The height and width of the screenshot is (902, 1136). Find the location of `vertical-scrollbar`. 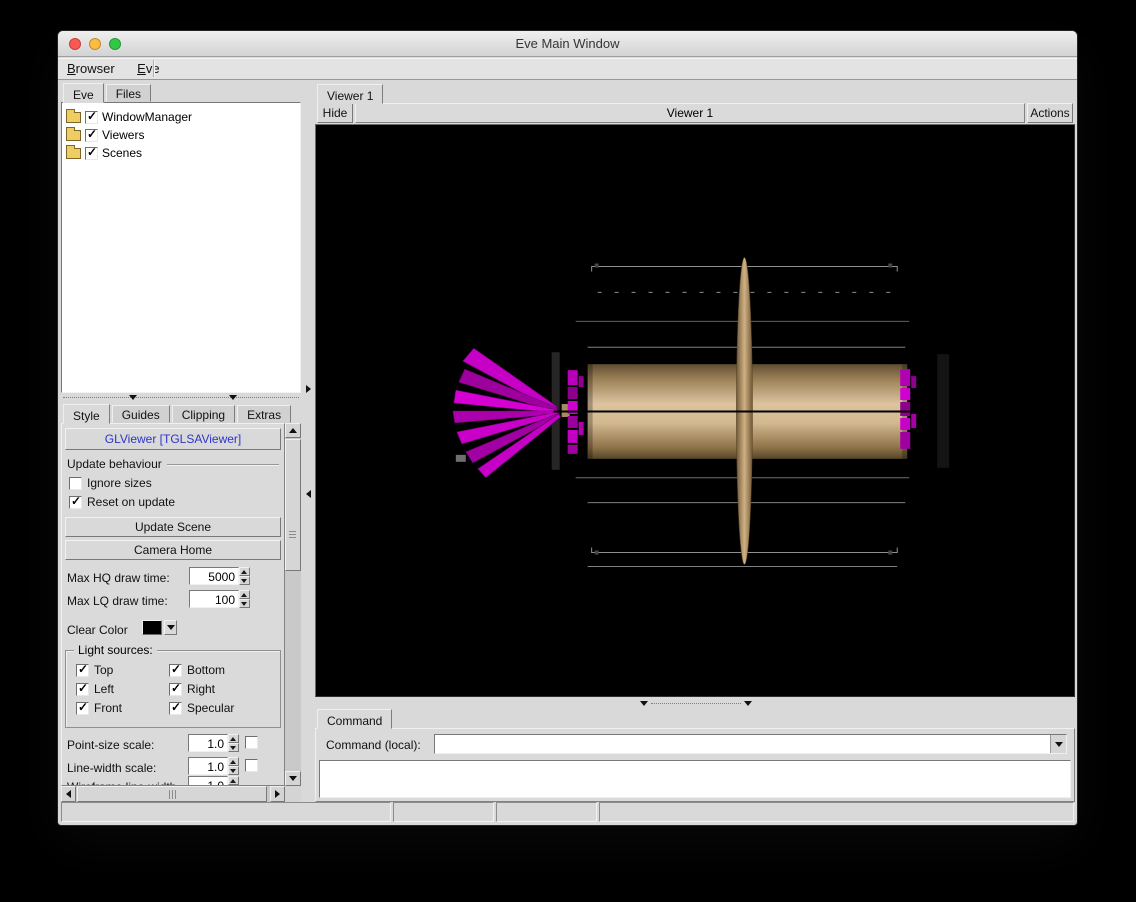

vertical-scrollbar is located at coordinates (293, 604).